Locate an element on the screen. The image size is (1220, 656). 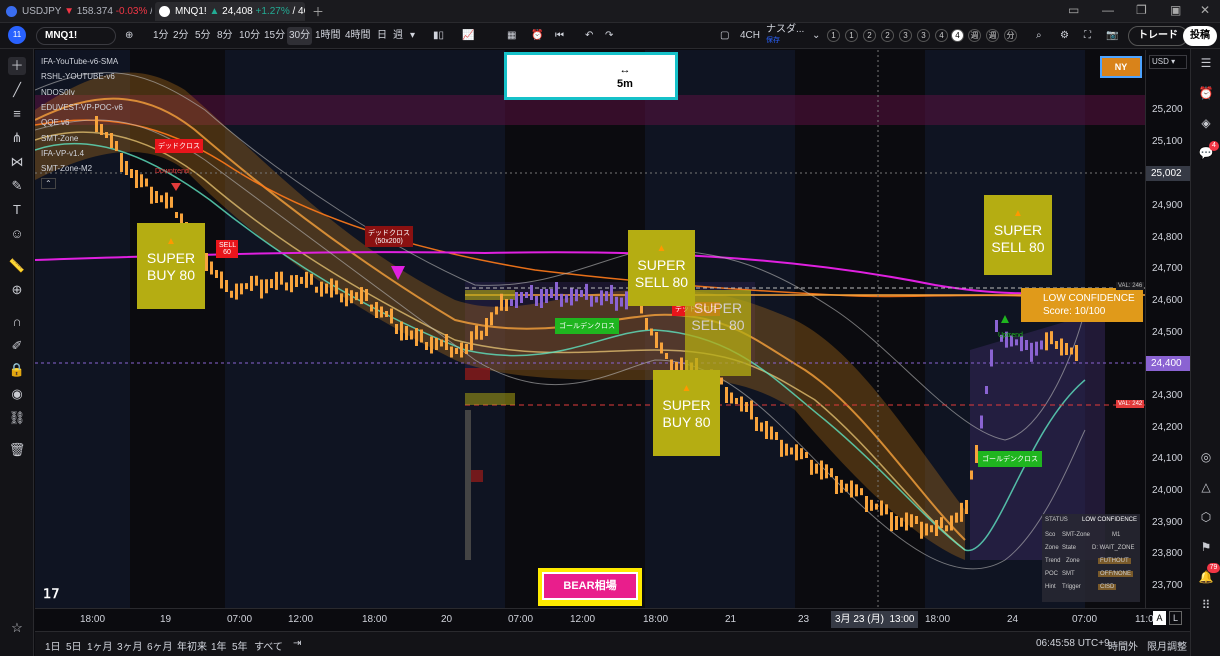
symbol-search: MNQ1! is located at coordinates (76, 36).